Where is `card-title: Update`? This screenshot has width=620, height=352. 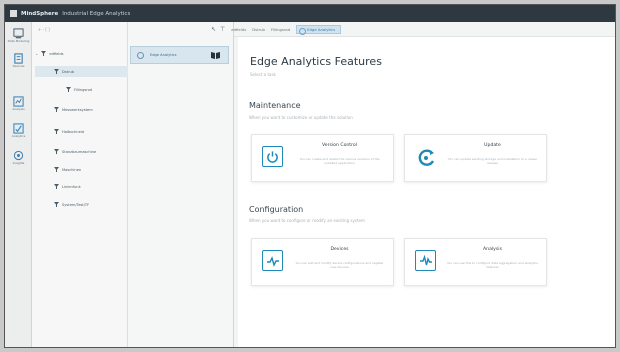
card-title: Update is located at coordinates (492, 145).